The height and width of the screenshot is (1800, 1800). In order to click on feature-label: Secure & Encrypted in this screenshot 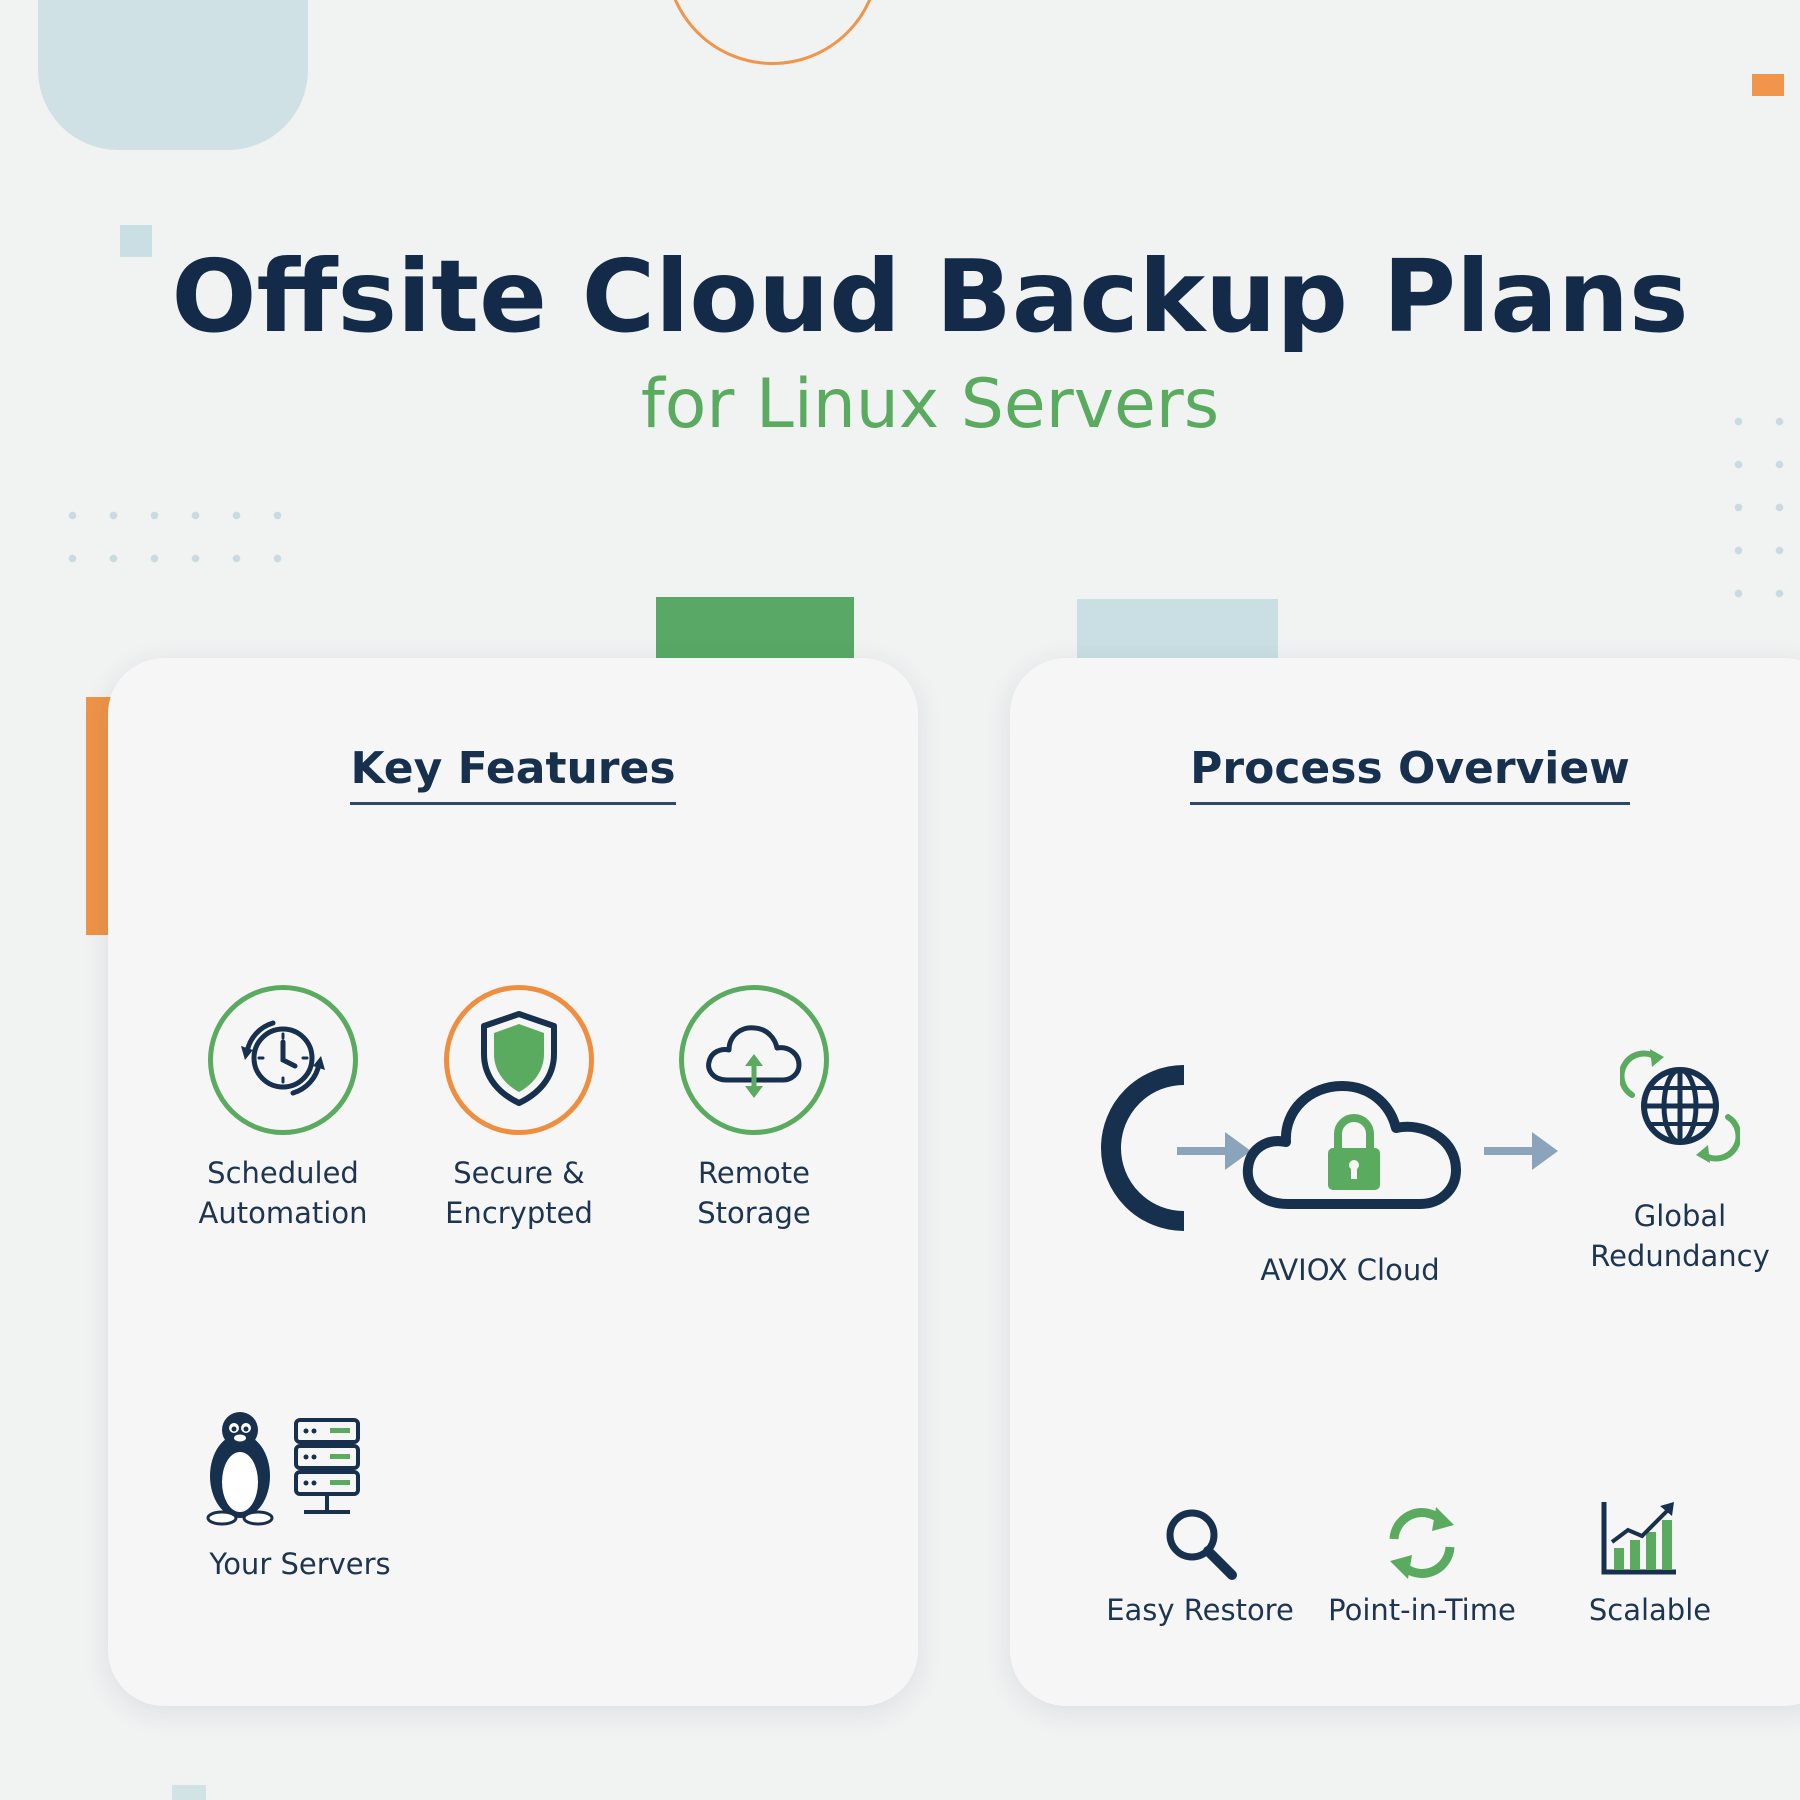, I will do `click(519, 1193)`.